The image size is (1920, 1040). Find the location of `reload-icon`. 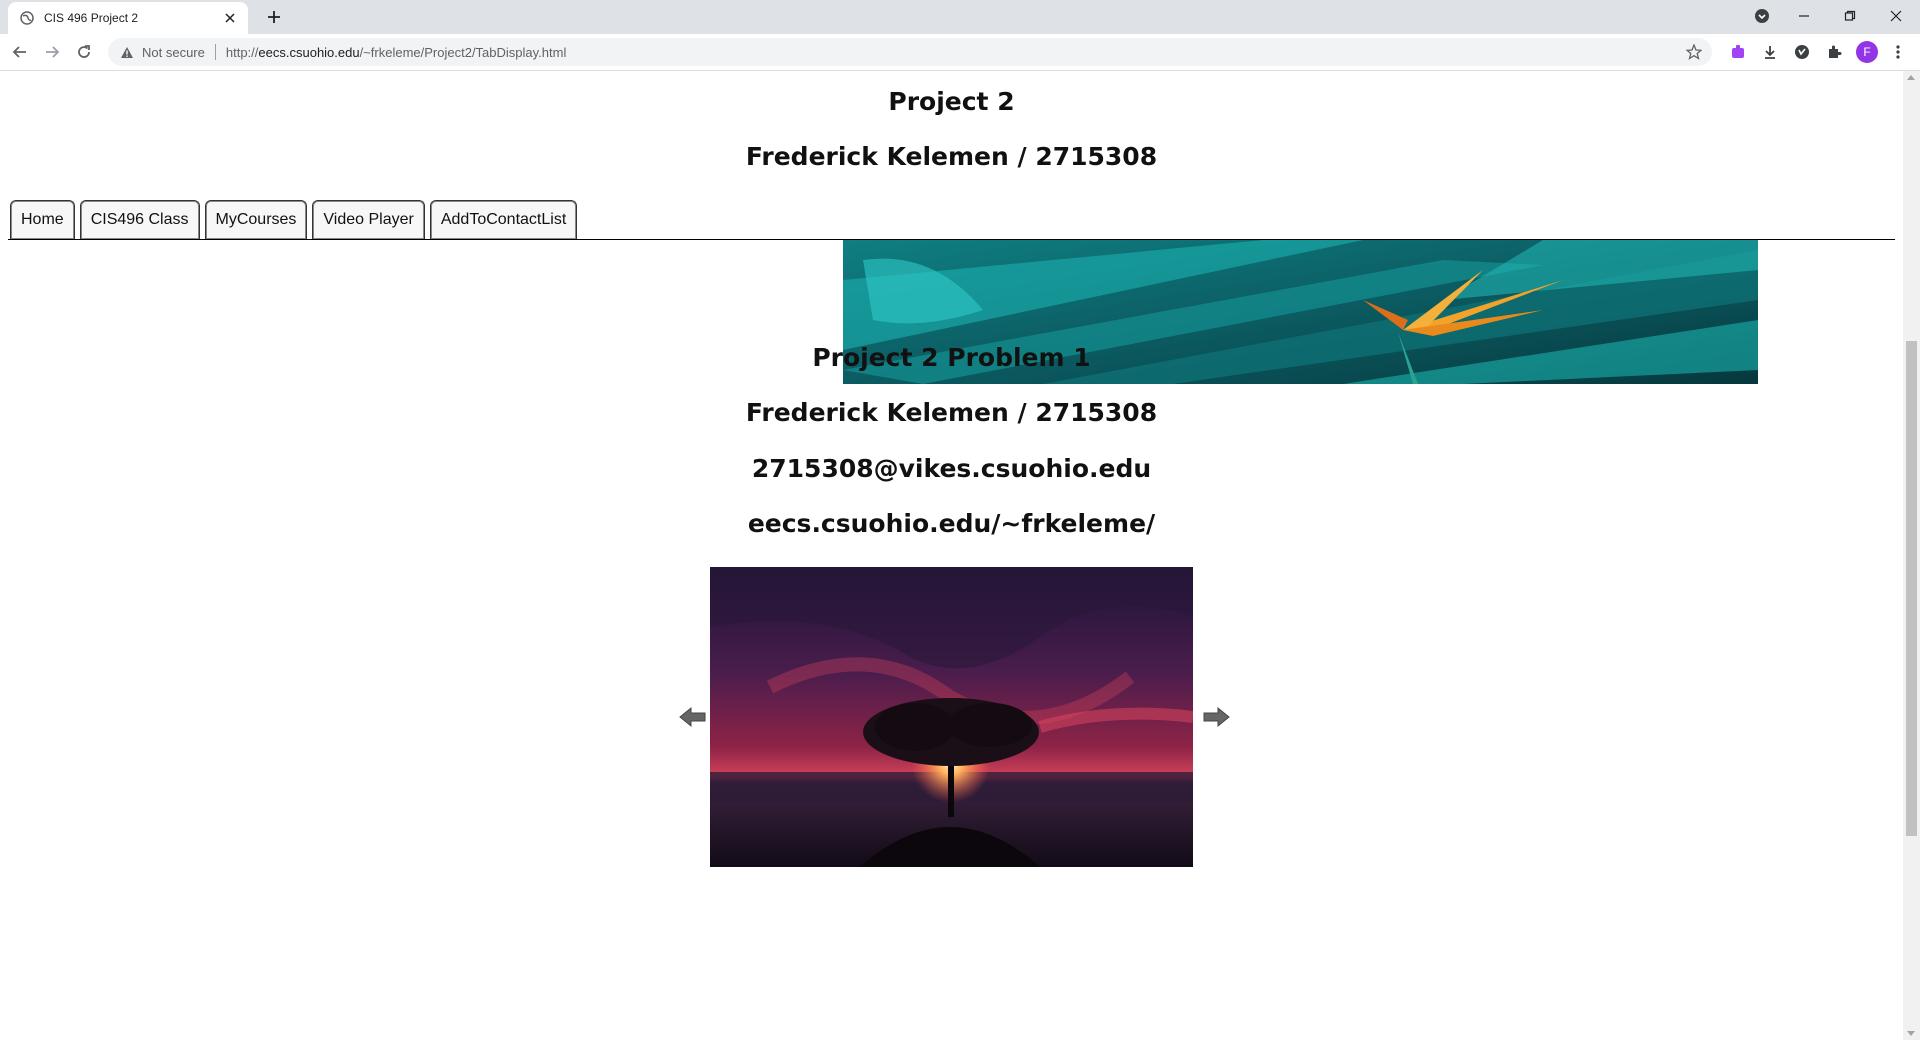

reload-icon is located at coordinates (84, 51).